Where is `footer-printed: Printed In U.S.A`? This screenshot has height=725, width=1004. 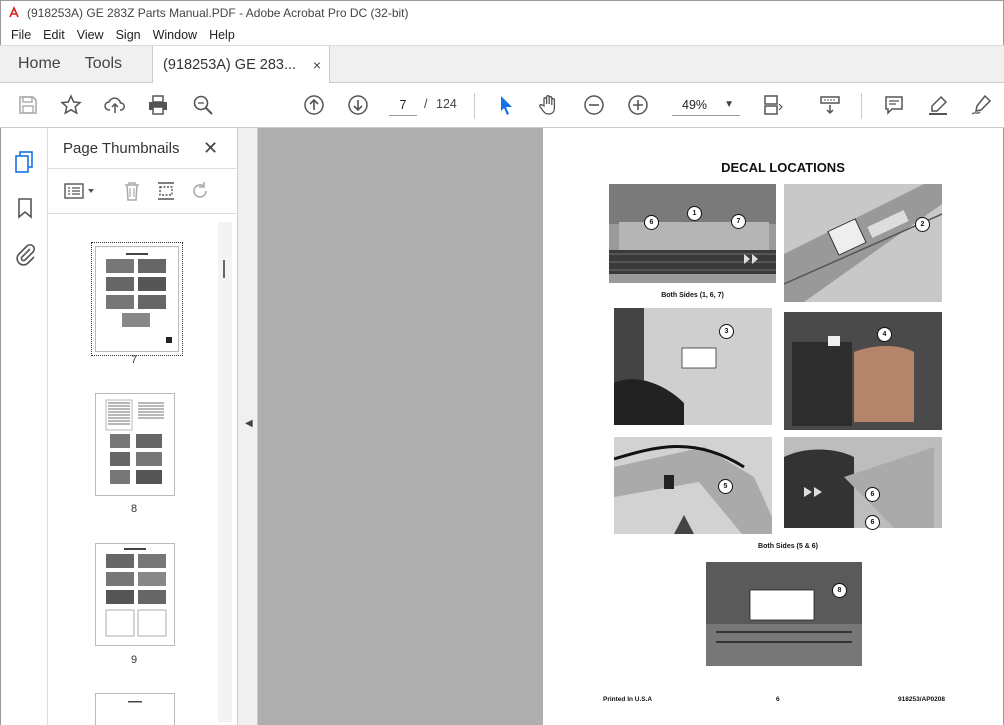 footer-printed: Printed In U.S.A is located at coordinates (628, 699).